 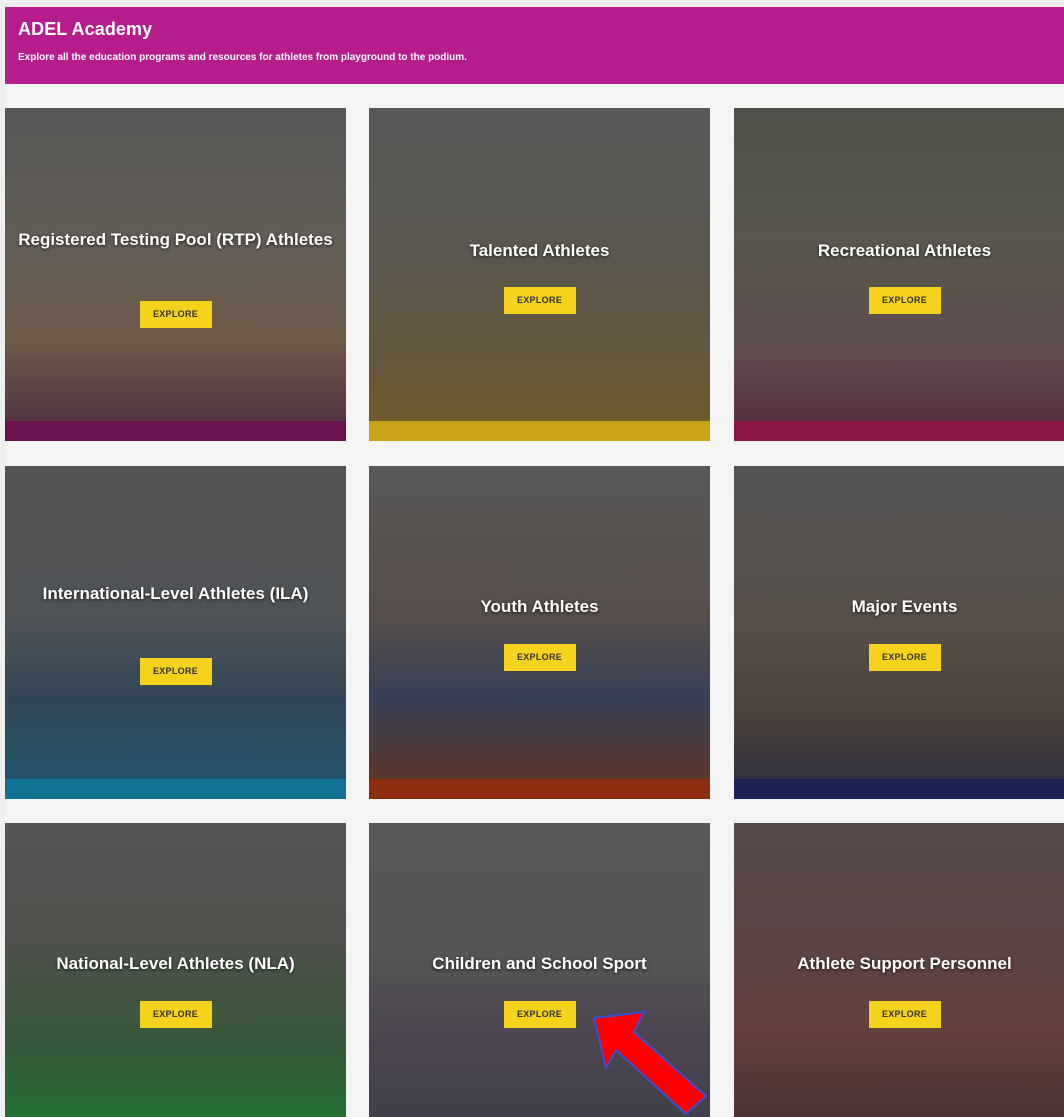 I want to click on tile-title: International-Level Athletes (ILA), so click(x=175, y=593).